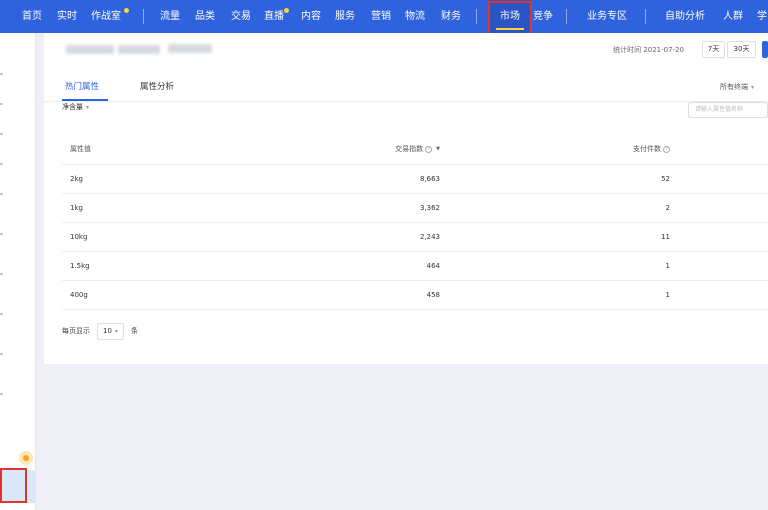  What do you see at coordinates (32, 16) in the screenshot?
I see `nav-item-home: 首页` at bounding box center [32, 16].